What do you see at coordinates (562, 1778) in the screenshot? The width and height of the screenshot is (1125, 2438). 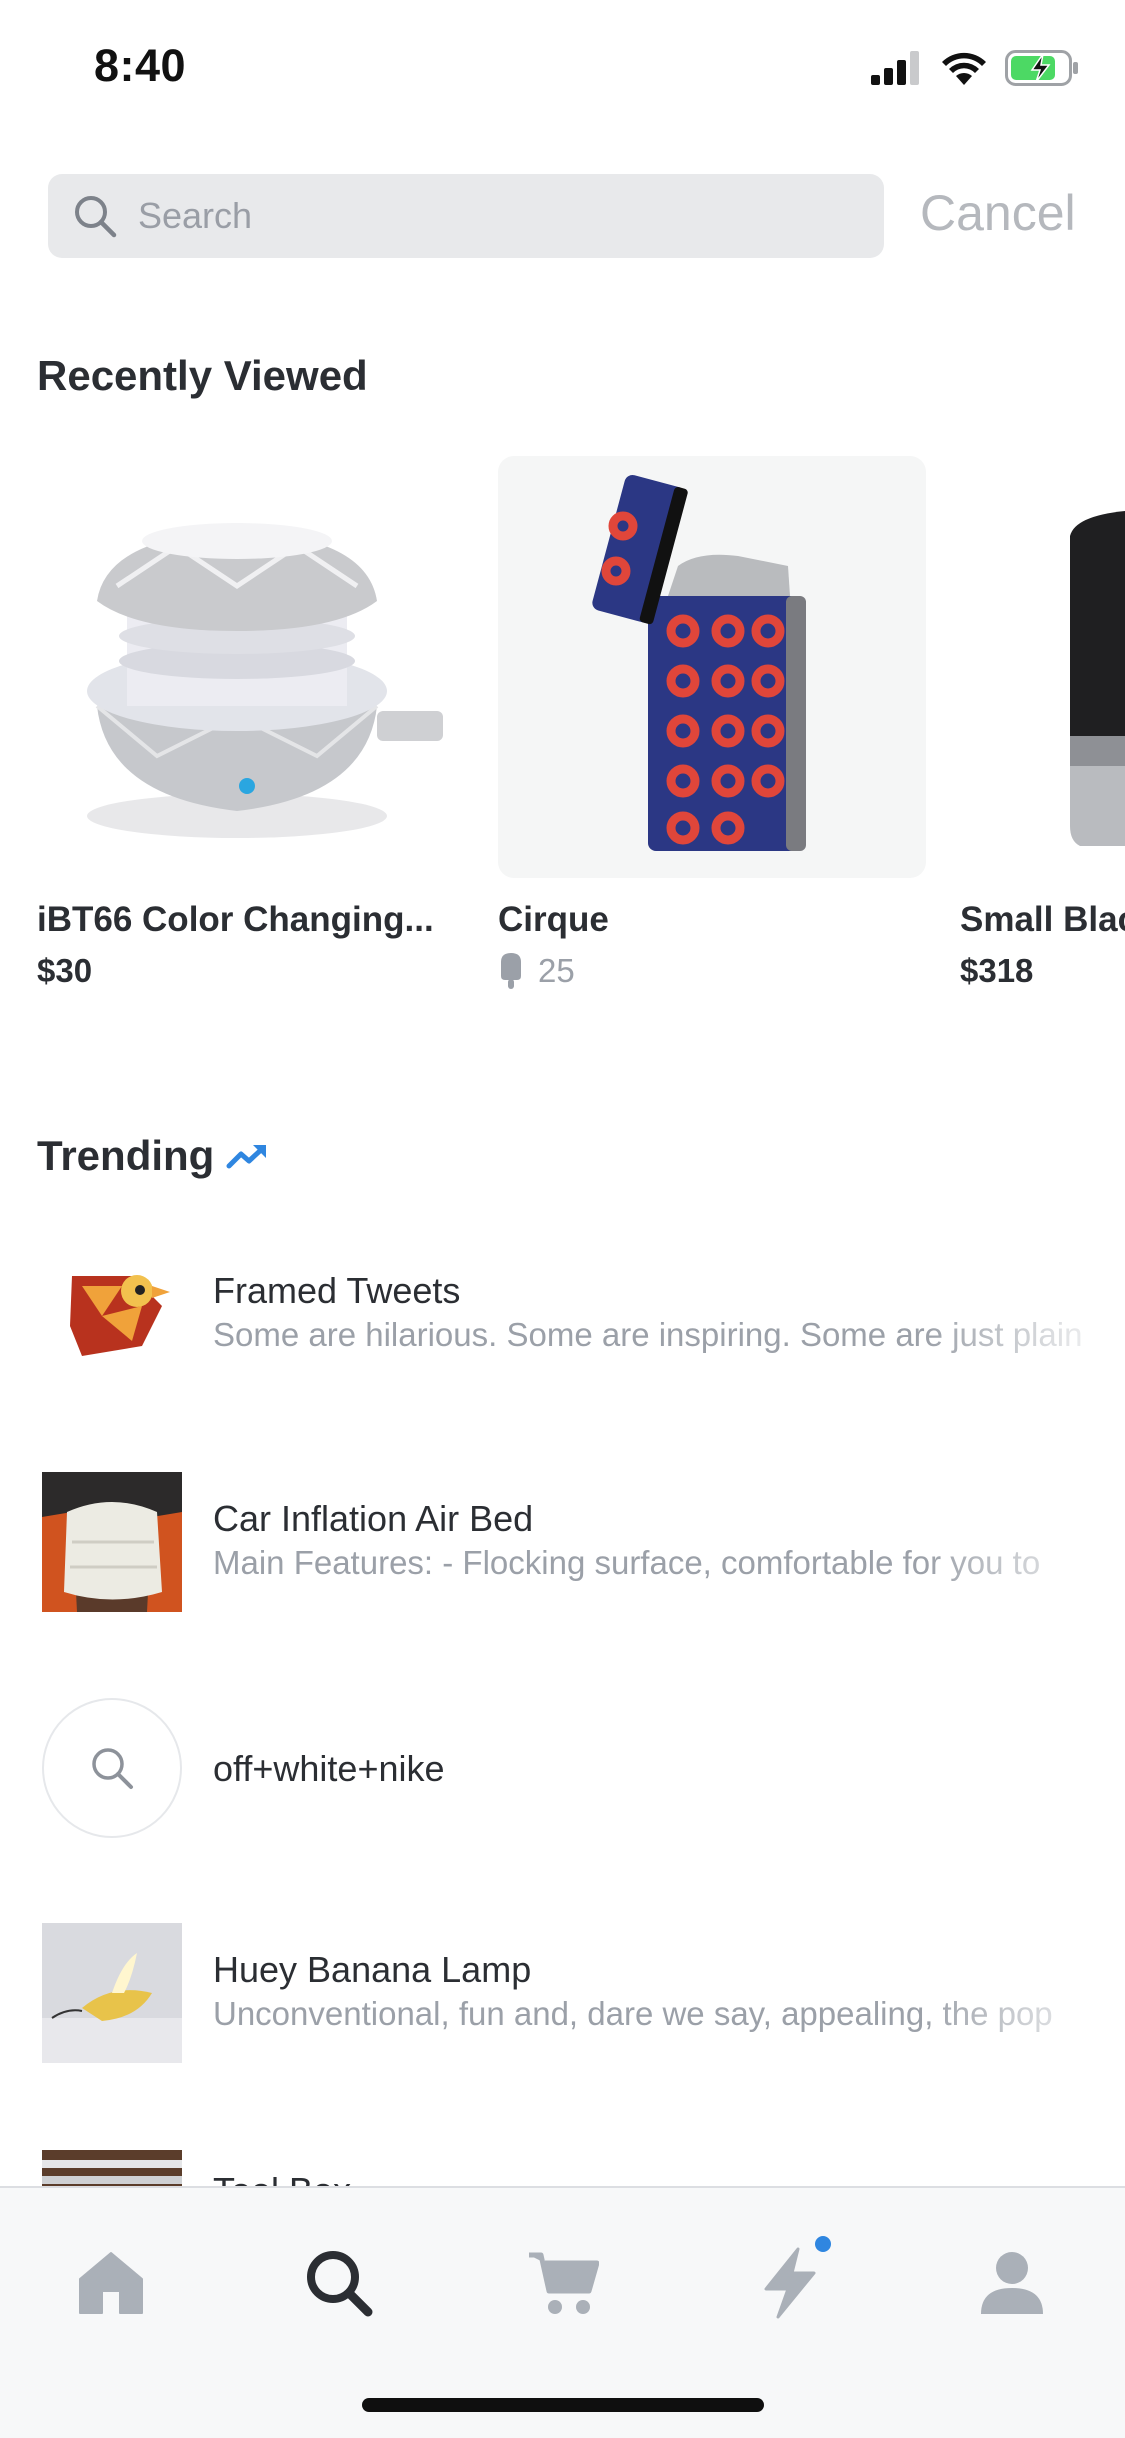 I see `trending-search-item: off+white+nike` at bounding box center [562, 1778].